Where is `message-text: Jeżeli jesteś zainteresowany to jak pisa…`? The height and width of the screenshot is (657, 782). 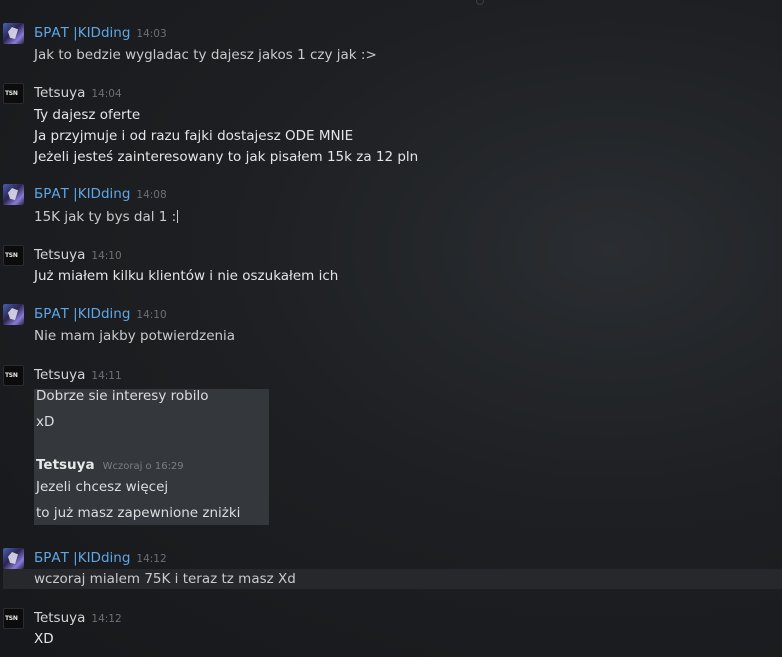
message-text: Jeżeli jesteś zainteresowany to jak pisa… is located at coordinates (226, 157).